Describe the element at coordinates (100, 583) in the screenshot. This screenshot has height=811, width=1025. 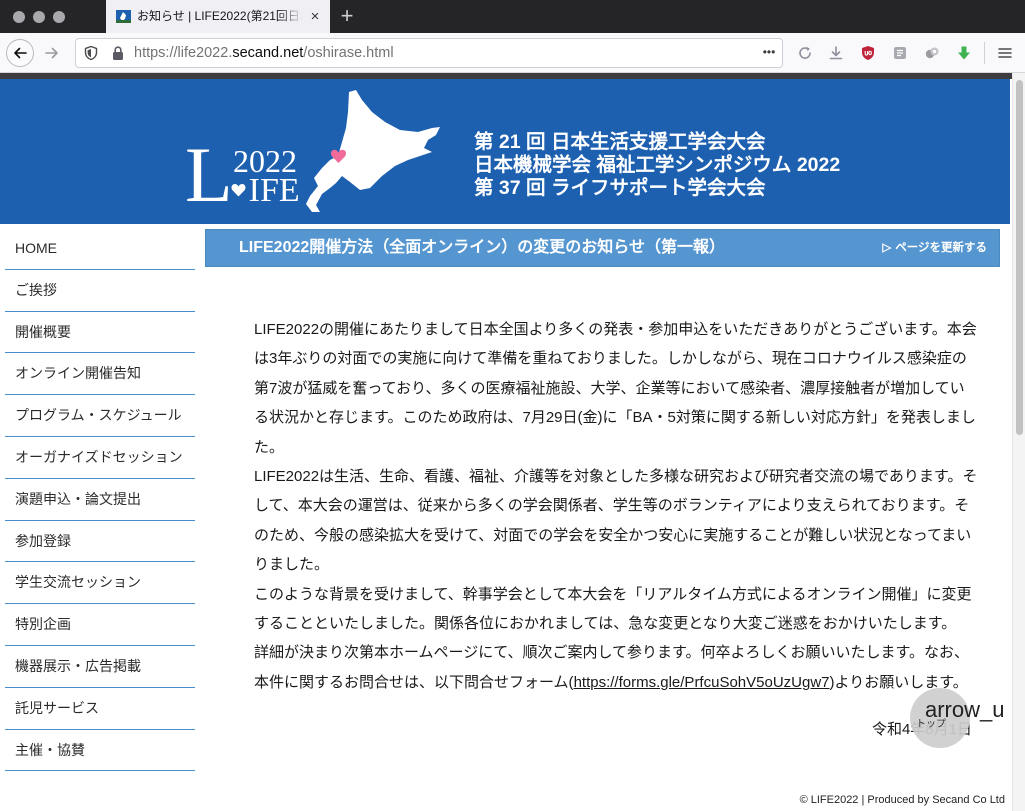
I see `sidebar-item-student-session: 学生交流セッション` at that location.